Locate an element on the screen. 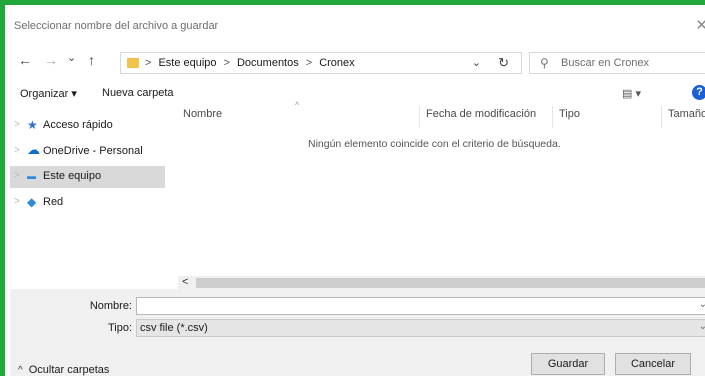  sidebar-item-label: Acceso rápido is located at coordinates (78, 125).